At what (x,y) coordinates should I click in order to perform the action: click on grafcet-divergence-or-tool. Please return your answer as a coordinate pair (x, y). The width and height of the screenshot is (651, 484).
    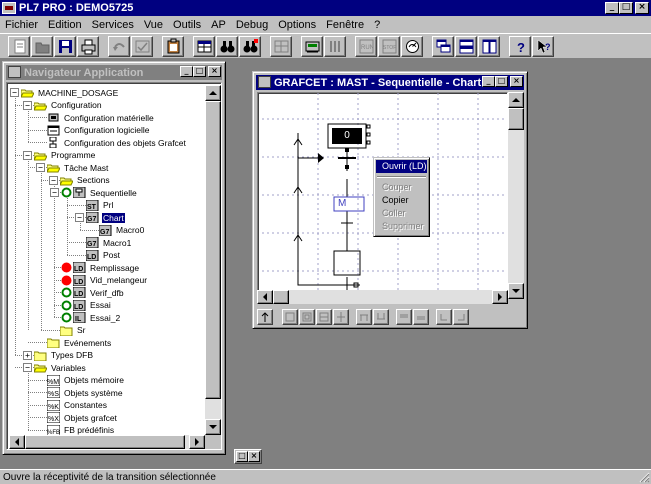
    Looking at the image, I should click on (364, 317).